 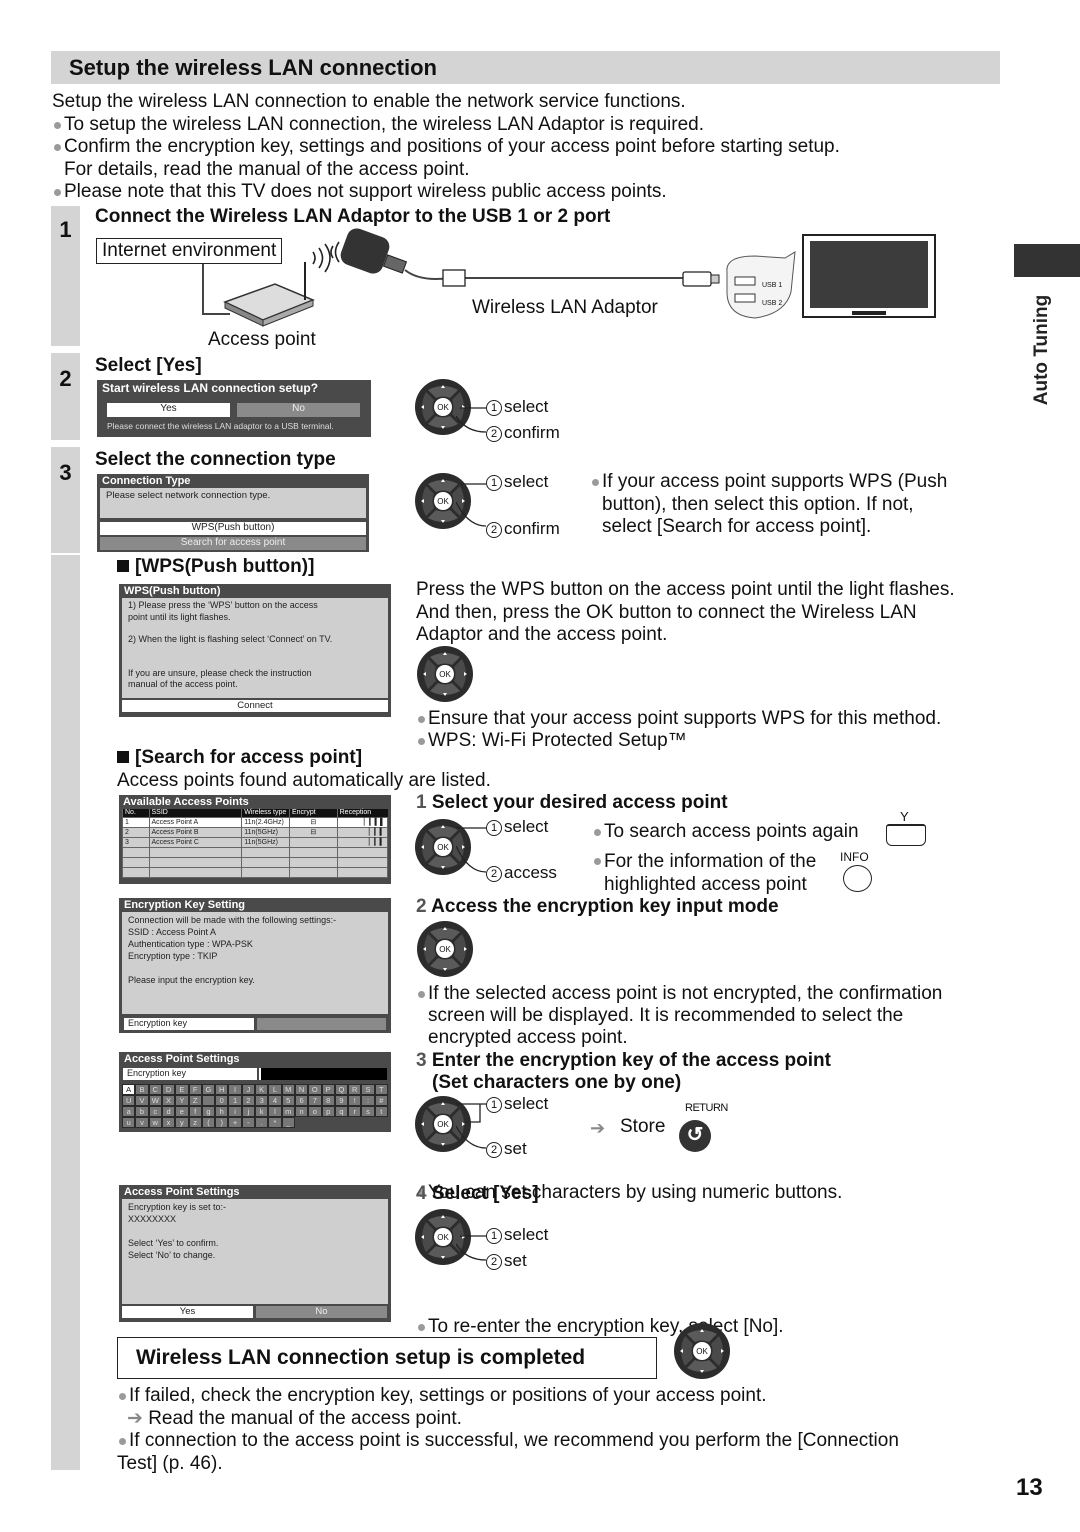 What do you see at coordinates (381, 1089) in the screenshot?
I see `keyboard-key: T` at bounding box center [381, 1089].